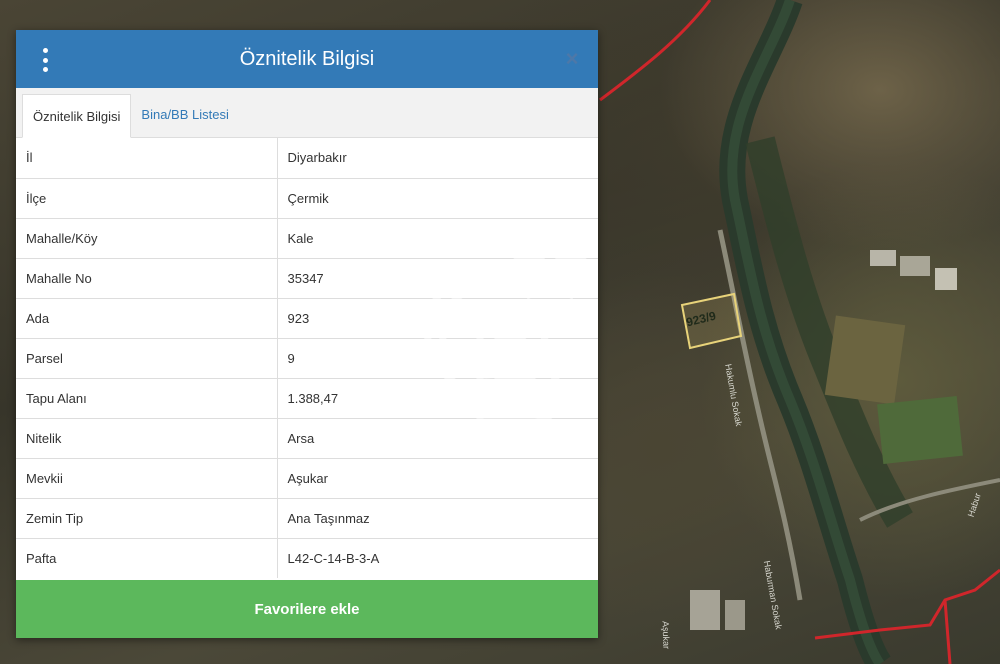 The height and width of the screenshot is (664, 1000). What do you see at coordinates (147, 158) in the screenshot?
I see `attribute-key: İl` at bounding box center [147, 158].